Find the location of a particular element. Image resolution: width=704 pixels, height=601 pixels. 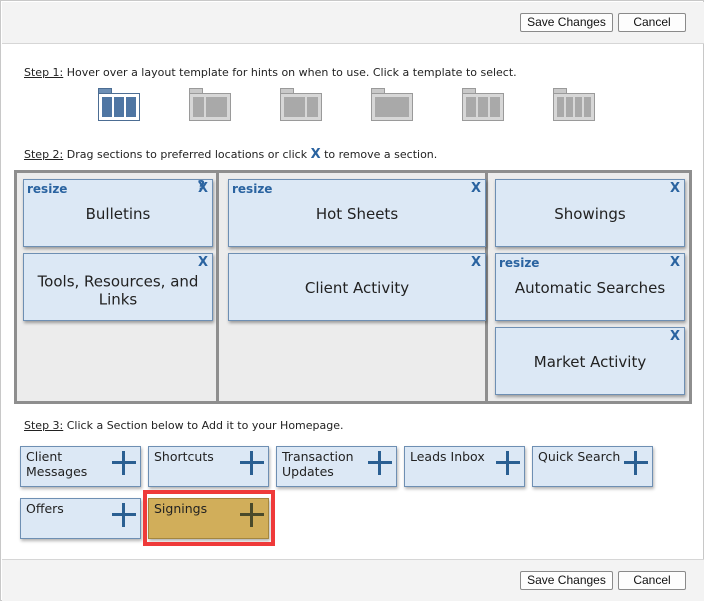

section-title: Tools, Resources, and Links is located at coordinates (118, 290).